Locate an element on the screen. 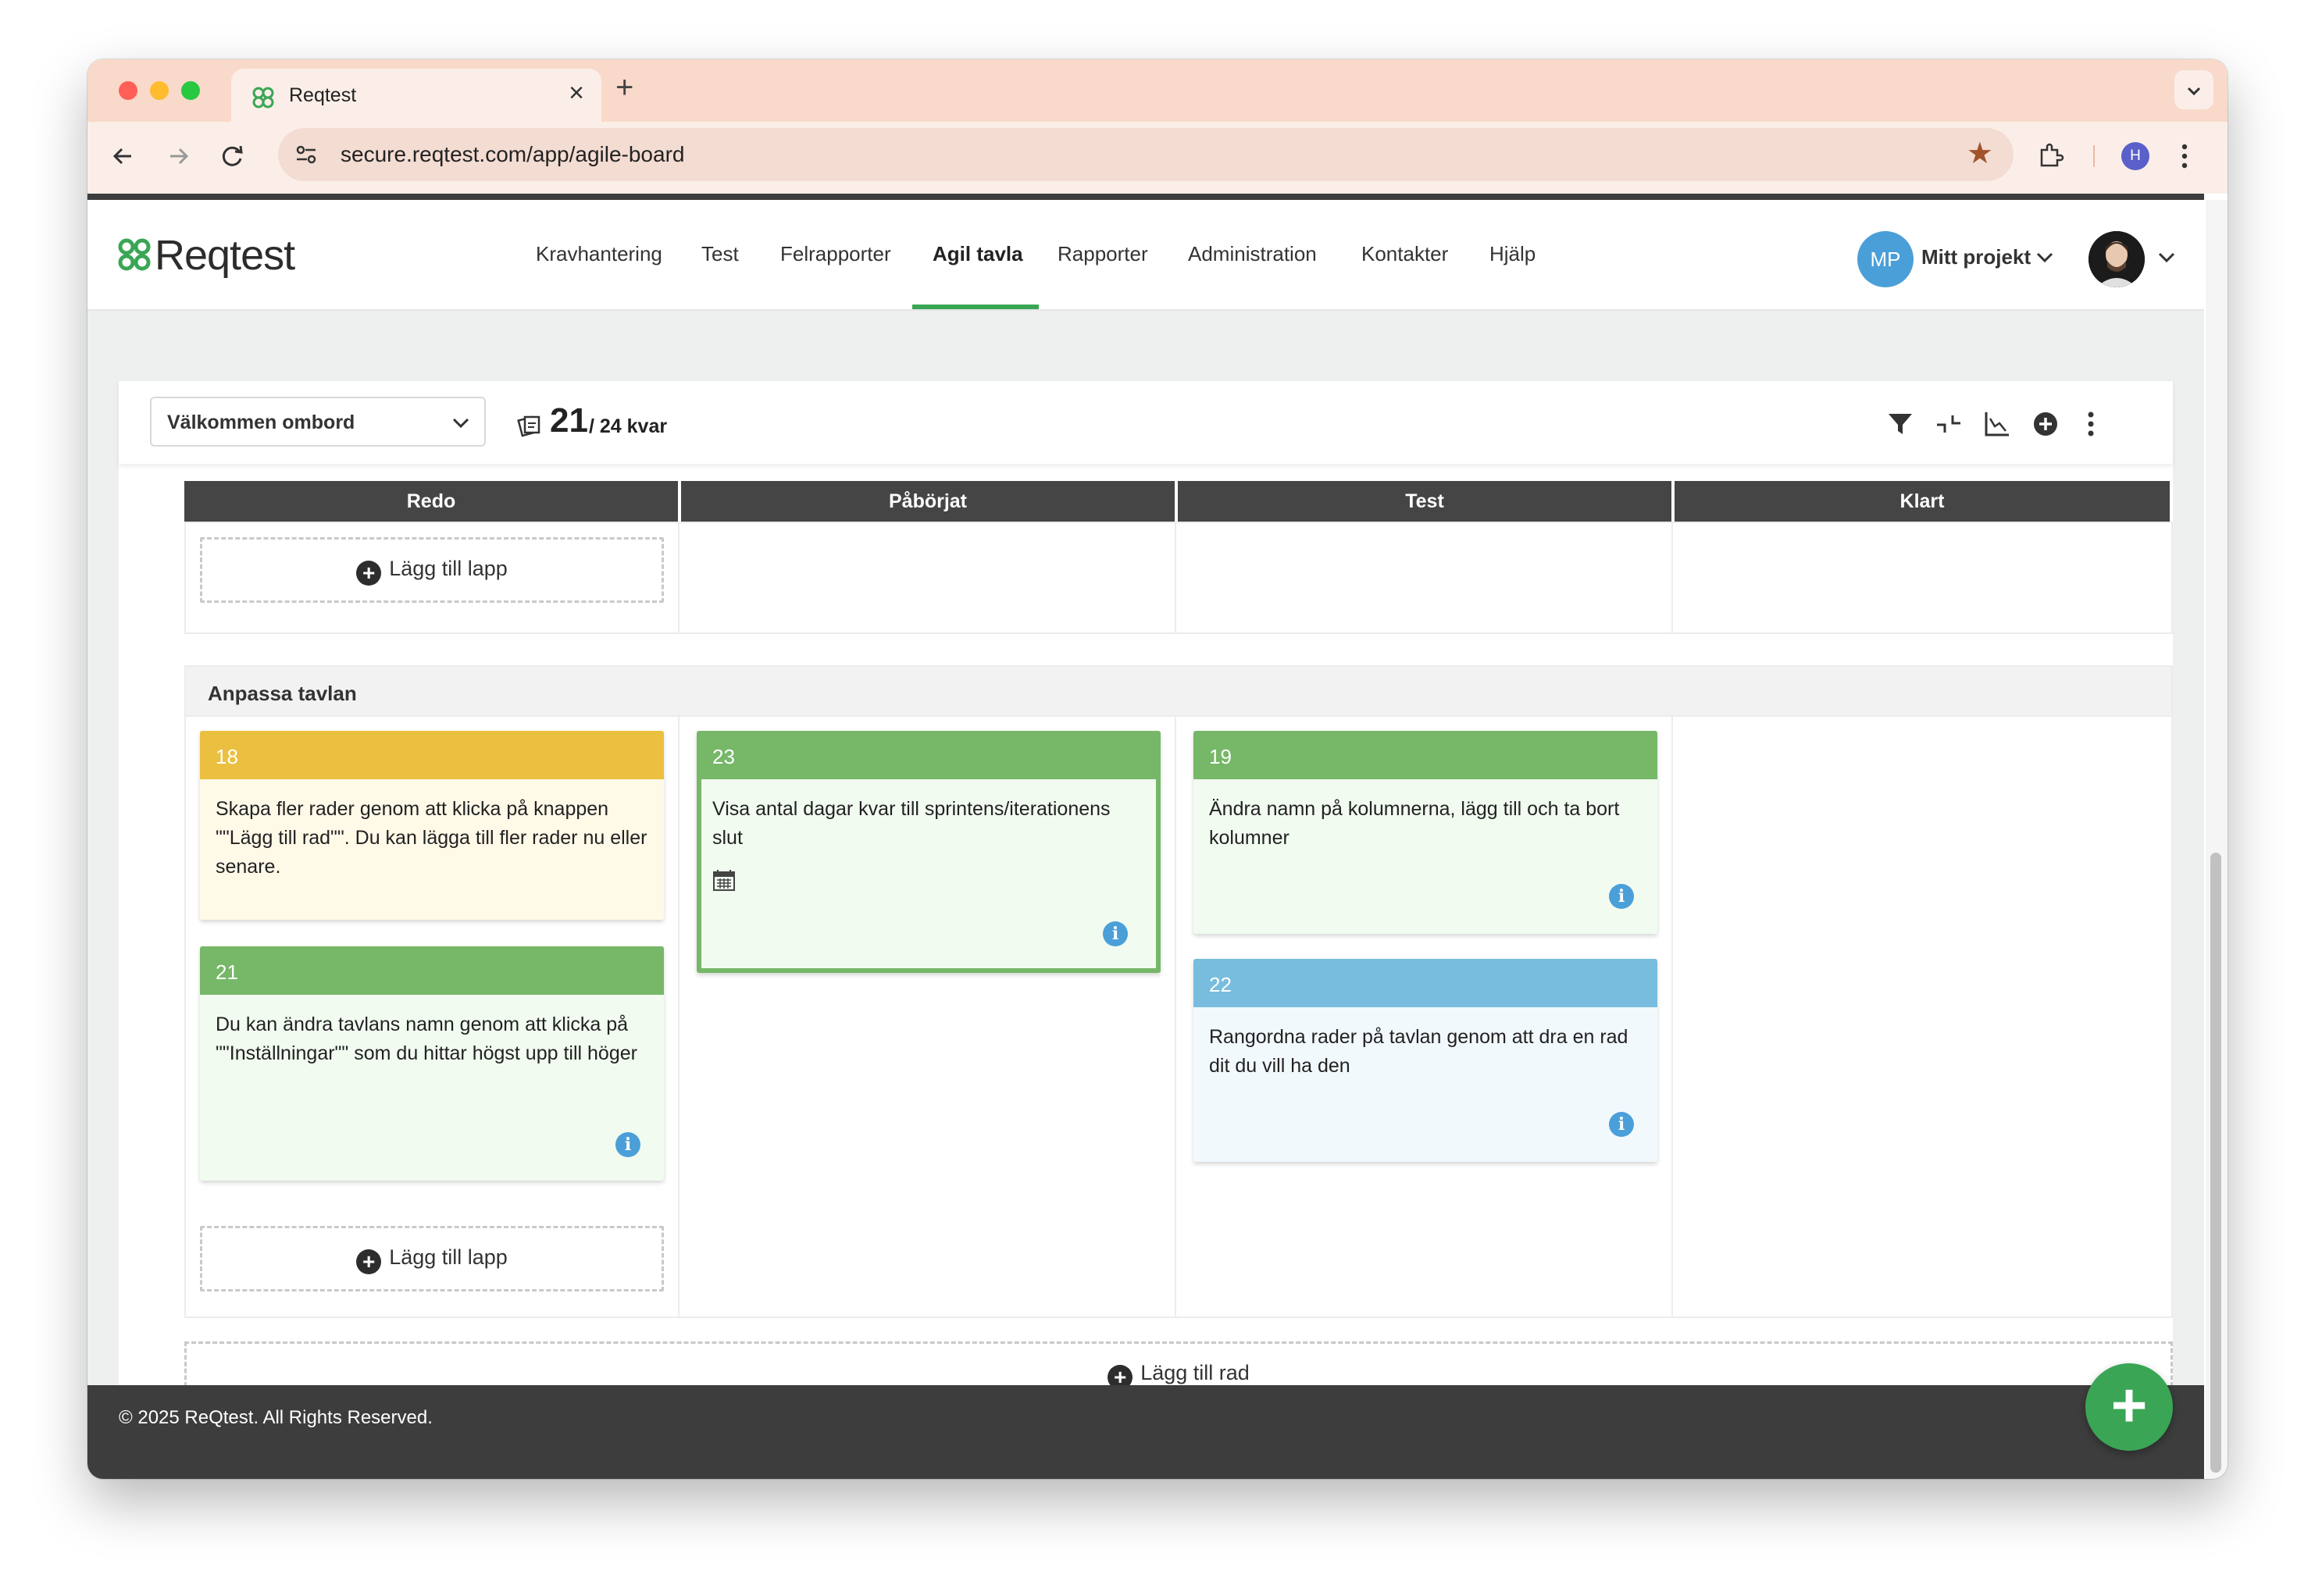 This screenshot has height=1596, width=2315. column-header-redo: Redo is located at coordinates (431, 501).